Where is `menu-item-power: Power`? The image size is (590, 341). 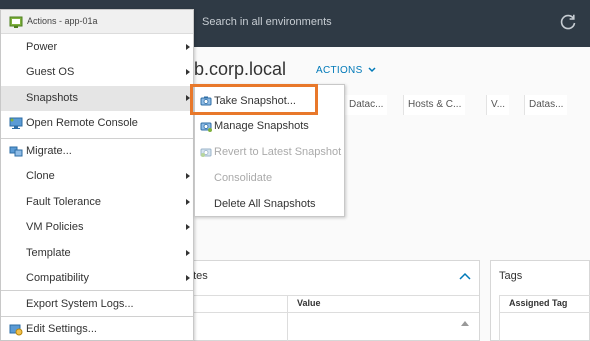
menu-item-power: Power is located at coordinates (97, 47).